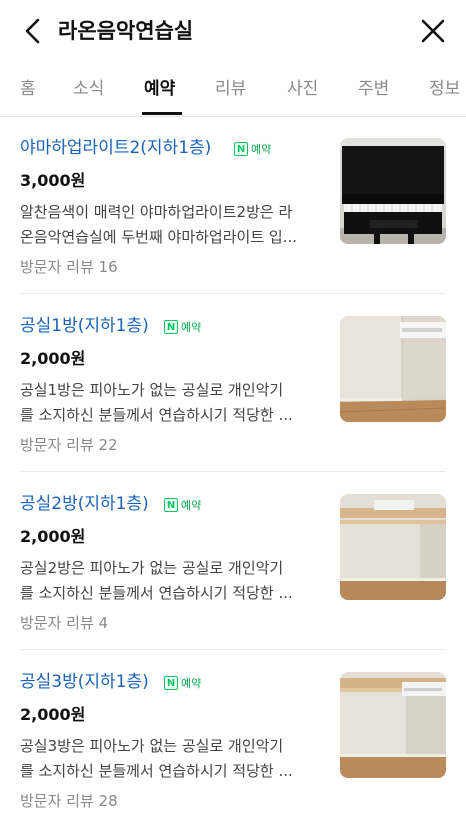 This screenshot has width=466, height=836. What do you see at coordinates (53, 180) in the screenshot?
I see `price: 3,000원` at bounding box center [53, 180].